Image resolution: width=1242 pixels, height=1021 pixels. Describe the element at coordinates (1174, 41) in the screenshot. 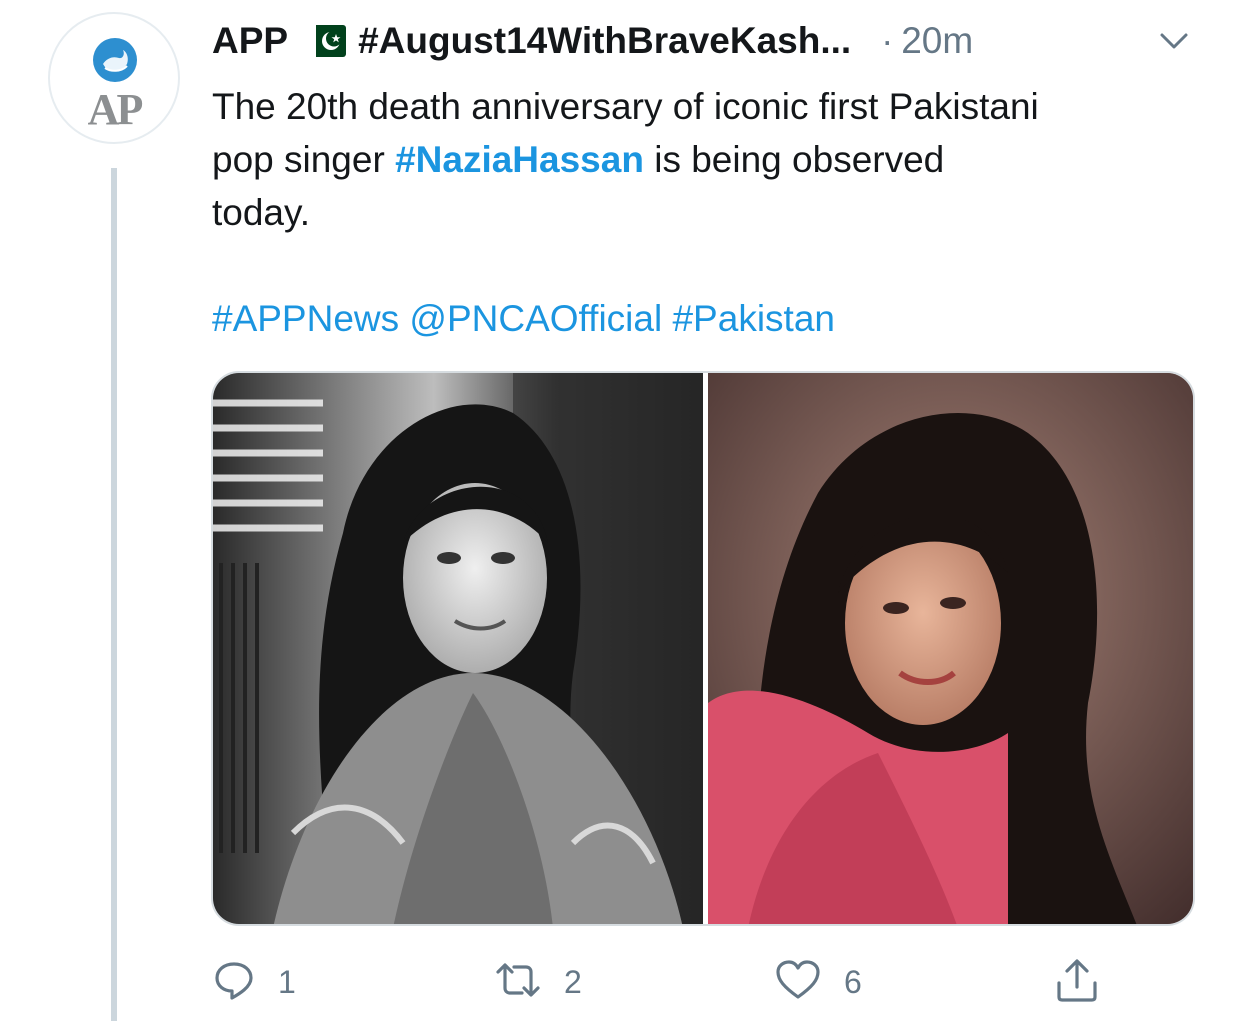

I see `chevron-down-icon` at that location.